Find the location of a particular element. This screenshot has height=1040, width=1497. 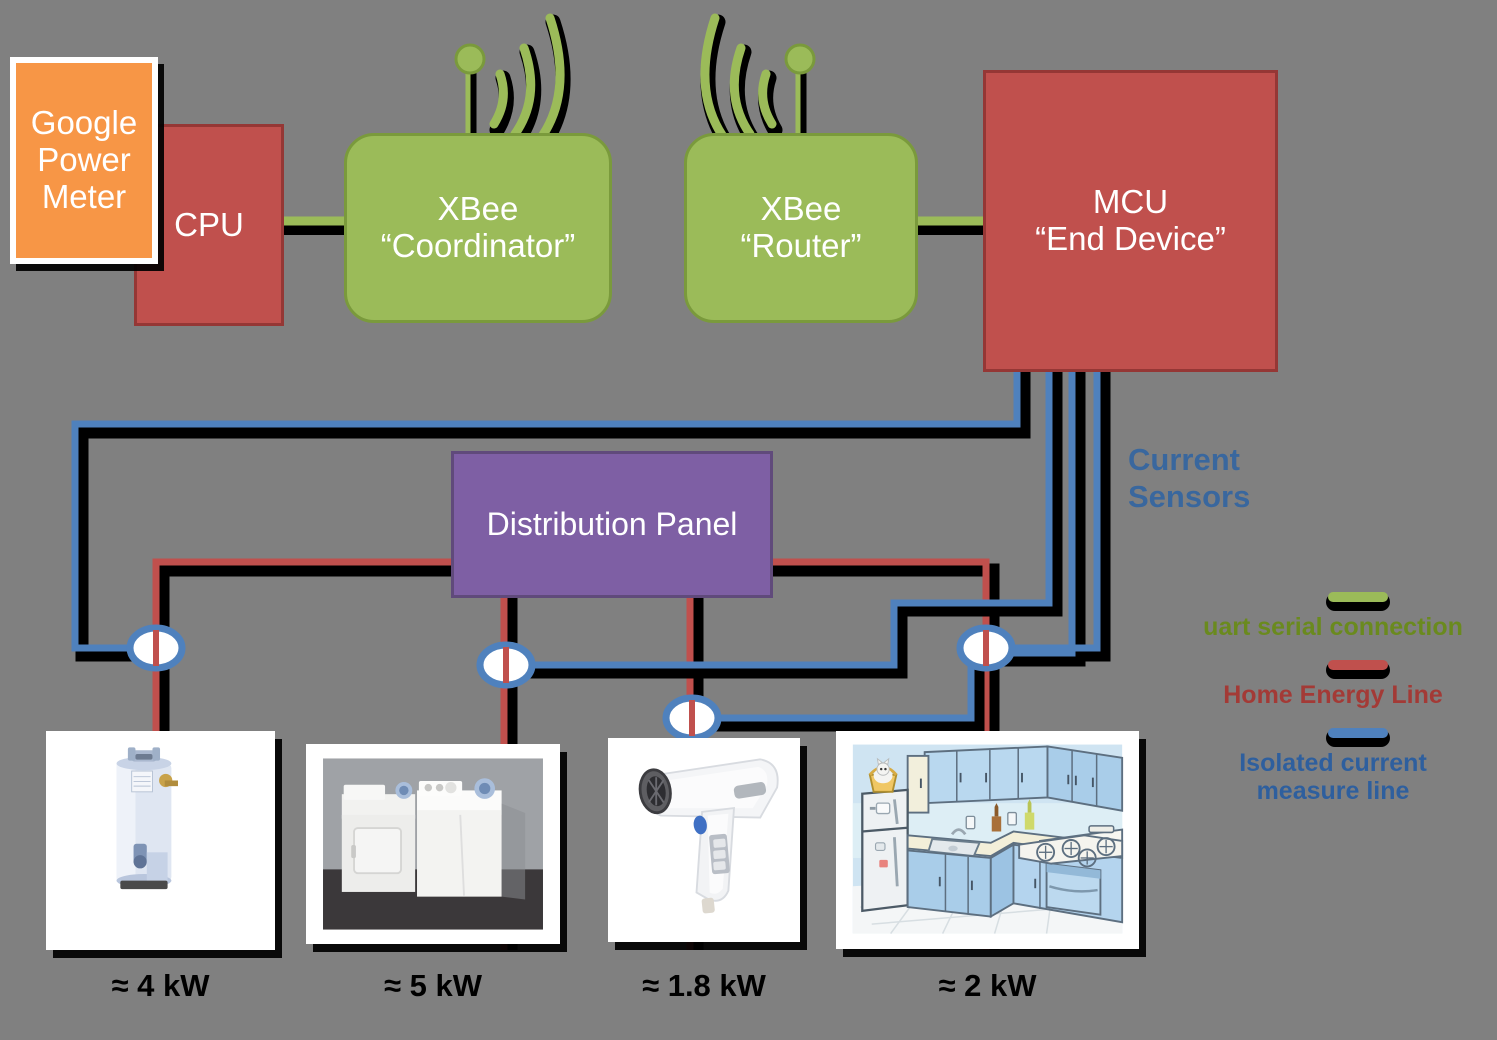

cpu-label: CPU is located at coordinates (209, 224).